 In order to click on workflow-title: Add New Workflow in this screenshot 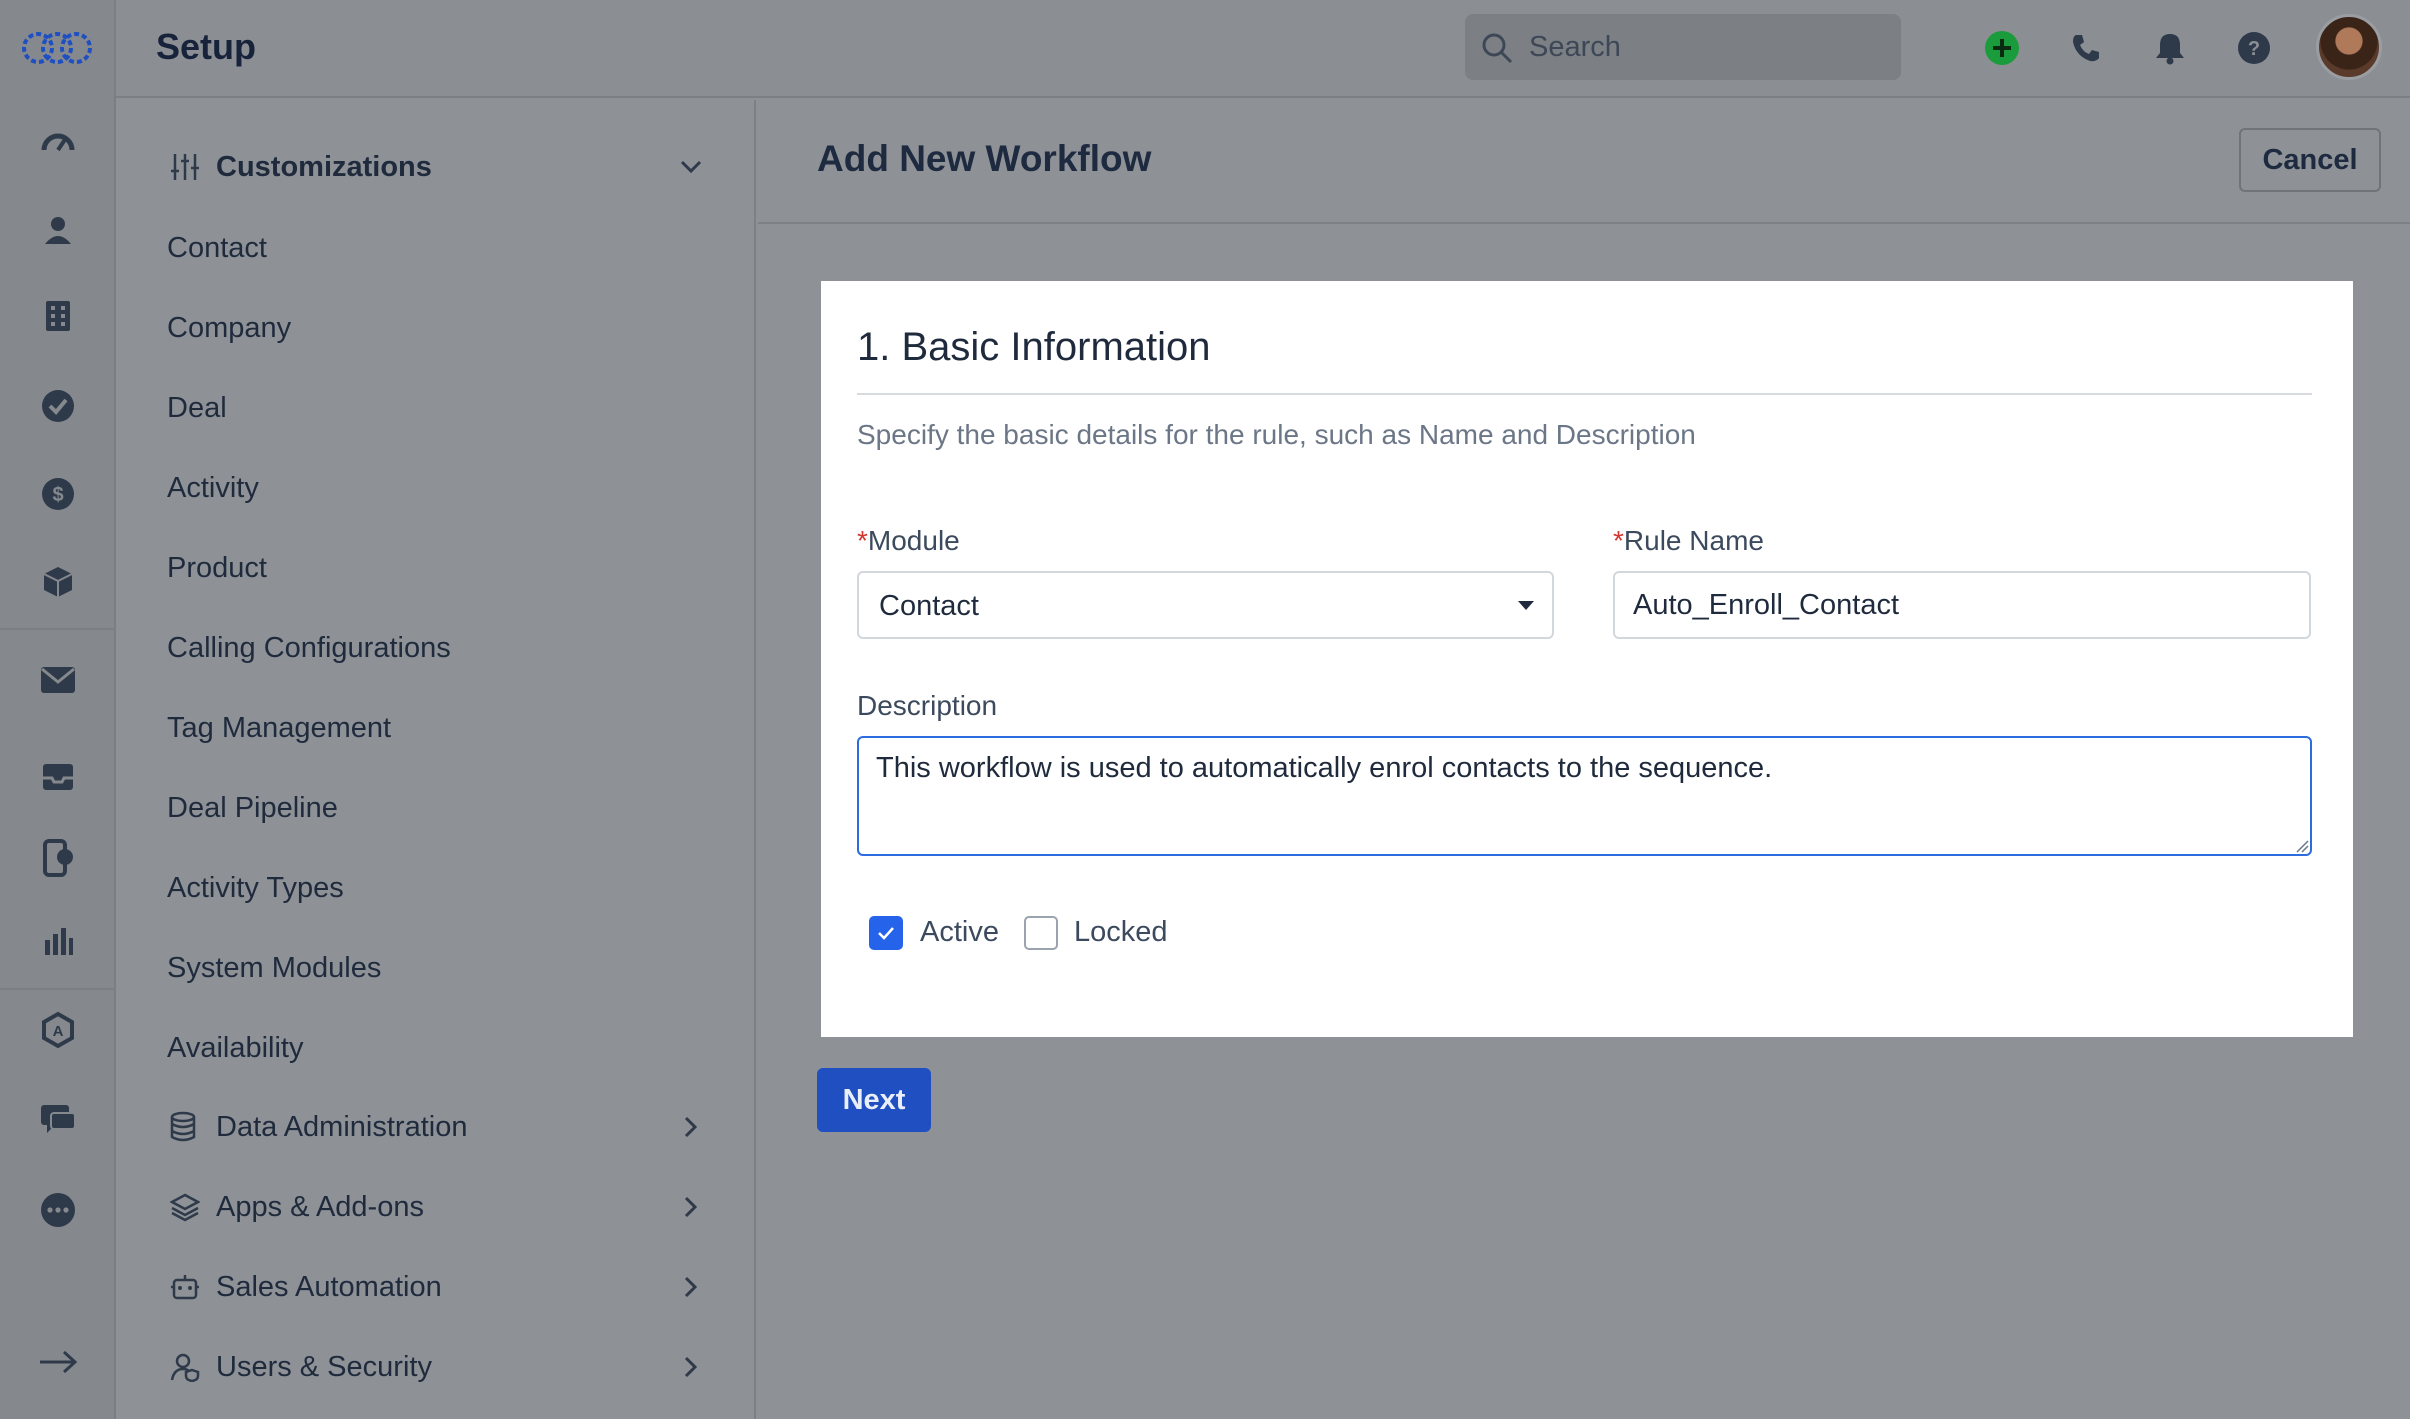, I will do `click(984, 158)`.